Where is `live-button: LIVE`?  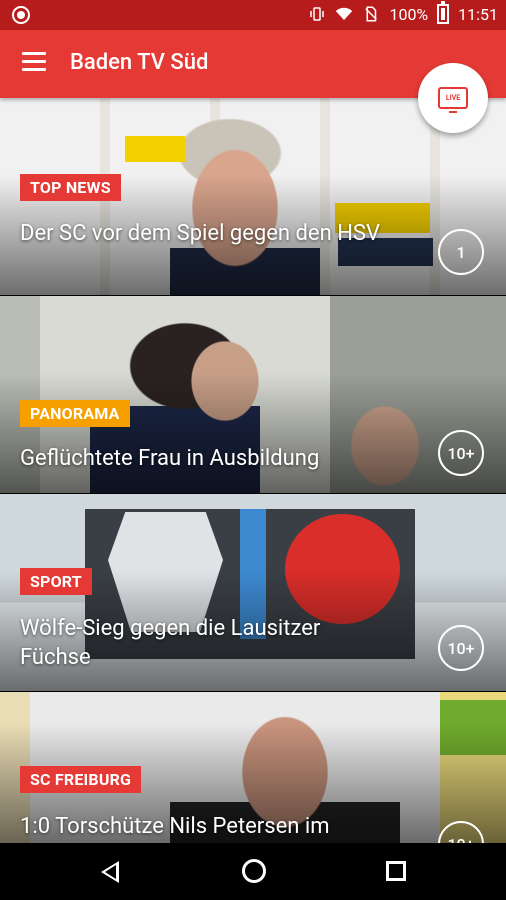 live-button: LIVE is located at coordinates (453, 98).